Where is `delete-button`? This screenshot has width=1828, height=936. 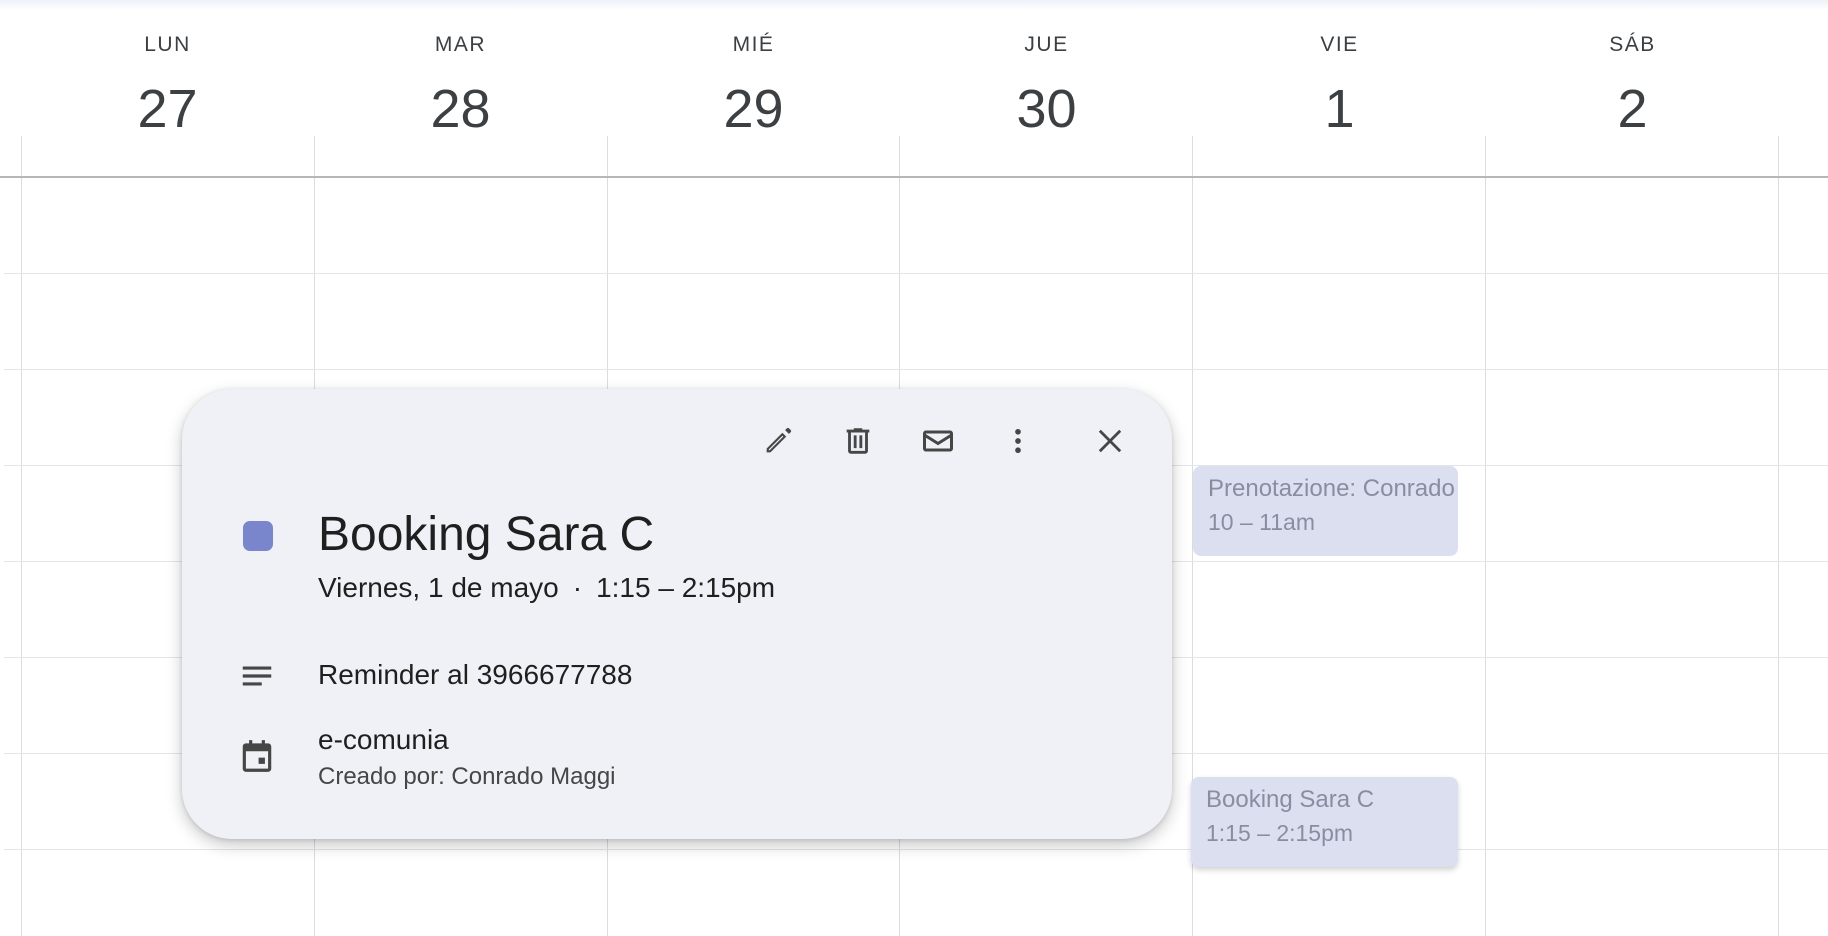 delete-button is located at coordinates (858, 441).